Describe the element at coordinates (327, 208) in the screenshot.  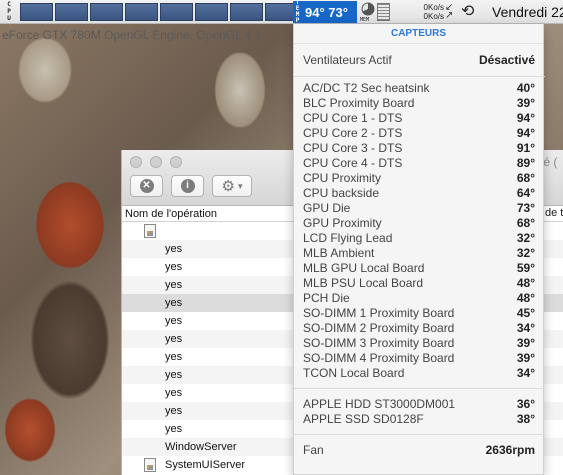
I see `sensor-name: GPU Die` at that location.